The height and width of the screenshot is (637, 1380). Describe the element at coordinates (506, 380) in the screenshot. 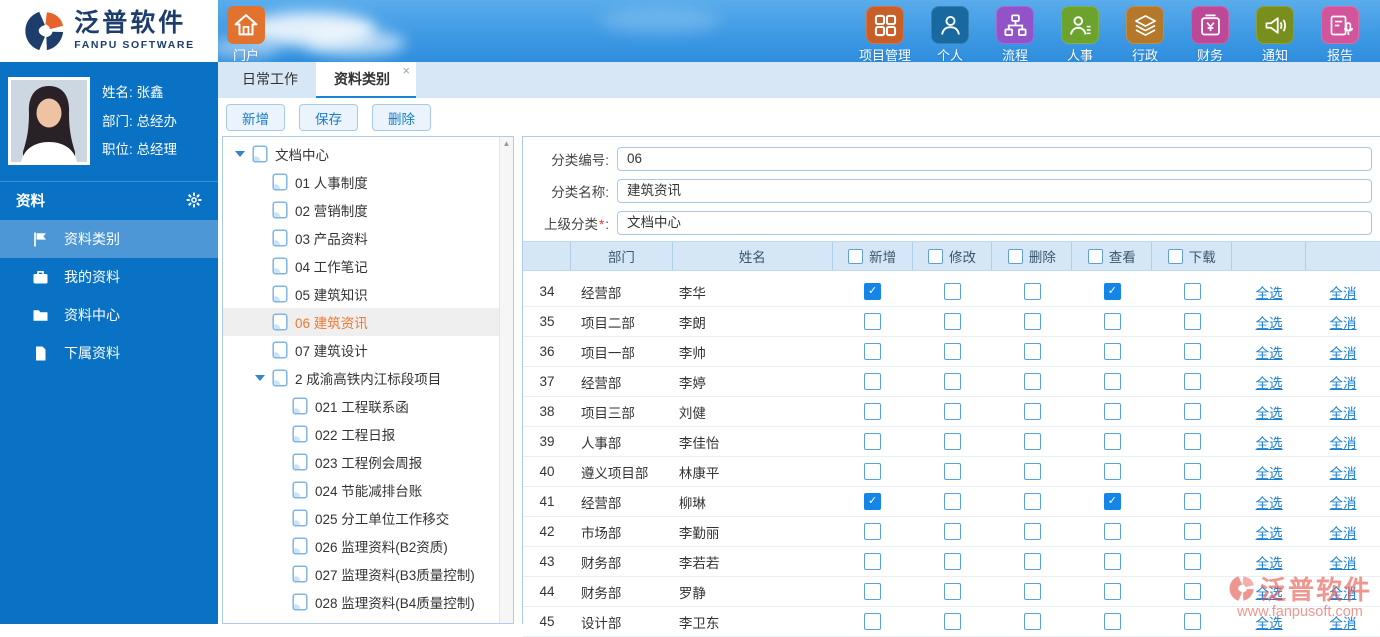

I see `tree-scrollbar: ▲` at that location.